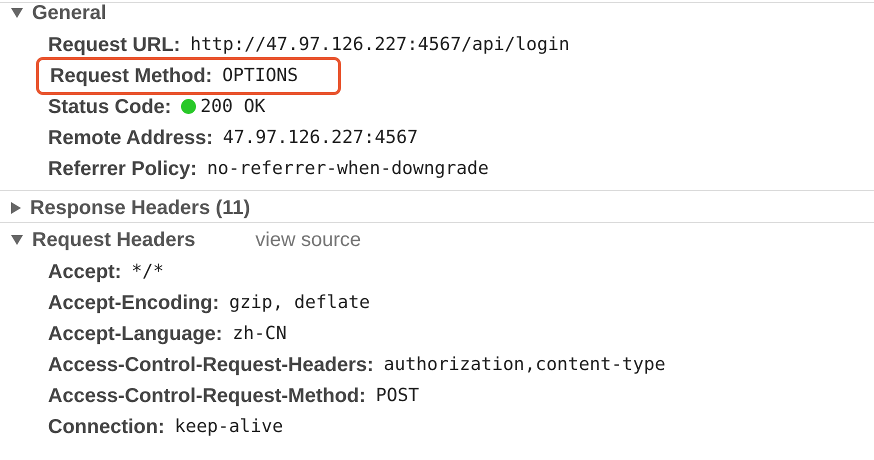  I want to click on header-value: 47.97.126.227:4567, so click(320, 138).